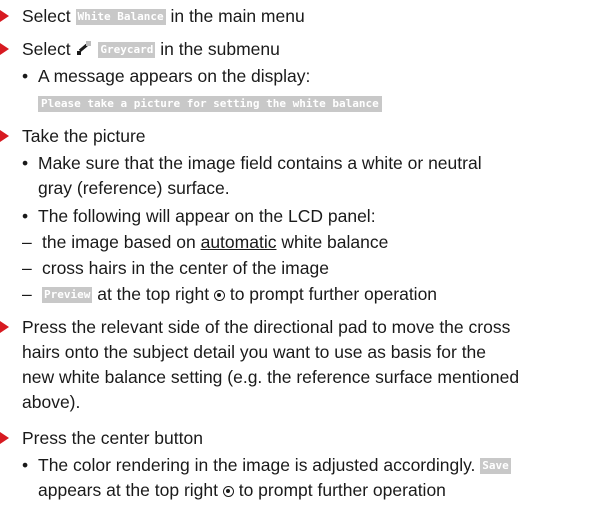 The height and width of the screenshot is (531, 603). What do you see at coordinates (153, 294) in the screenshot?
I see `dash-text: at the top right` at bounding box center [153, 294].